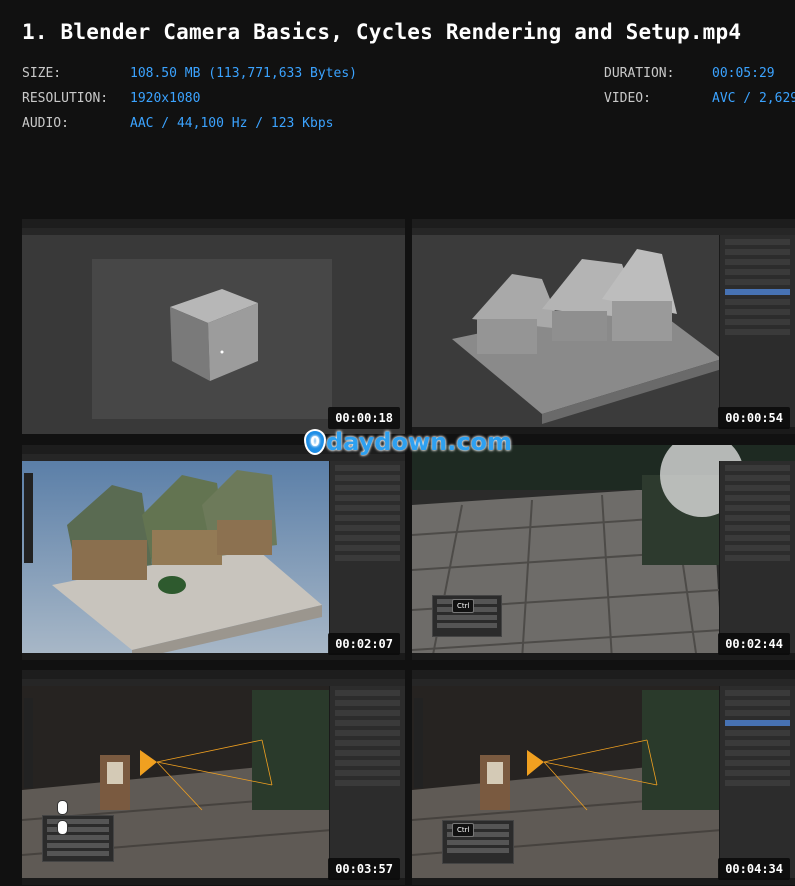 This screenshot has height=886, width=795. I want to click on meta-resolution-value-wrap: 1920x1080, so click(165, 98).